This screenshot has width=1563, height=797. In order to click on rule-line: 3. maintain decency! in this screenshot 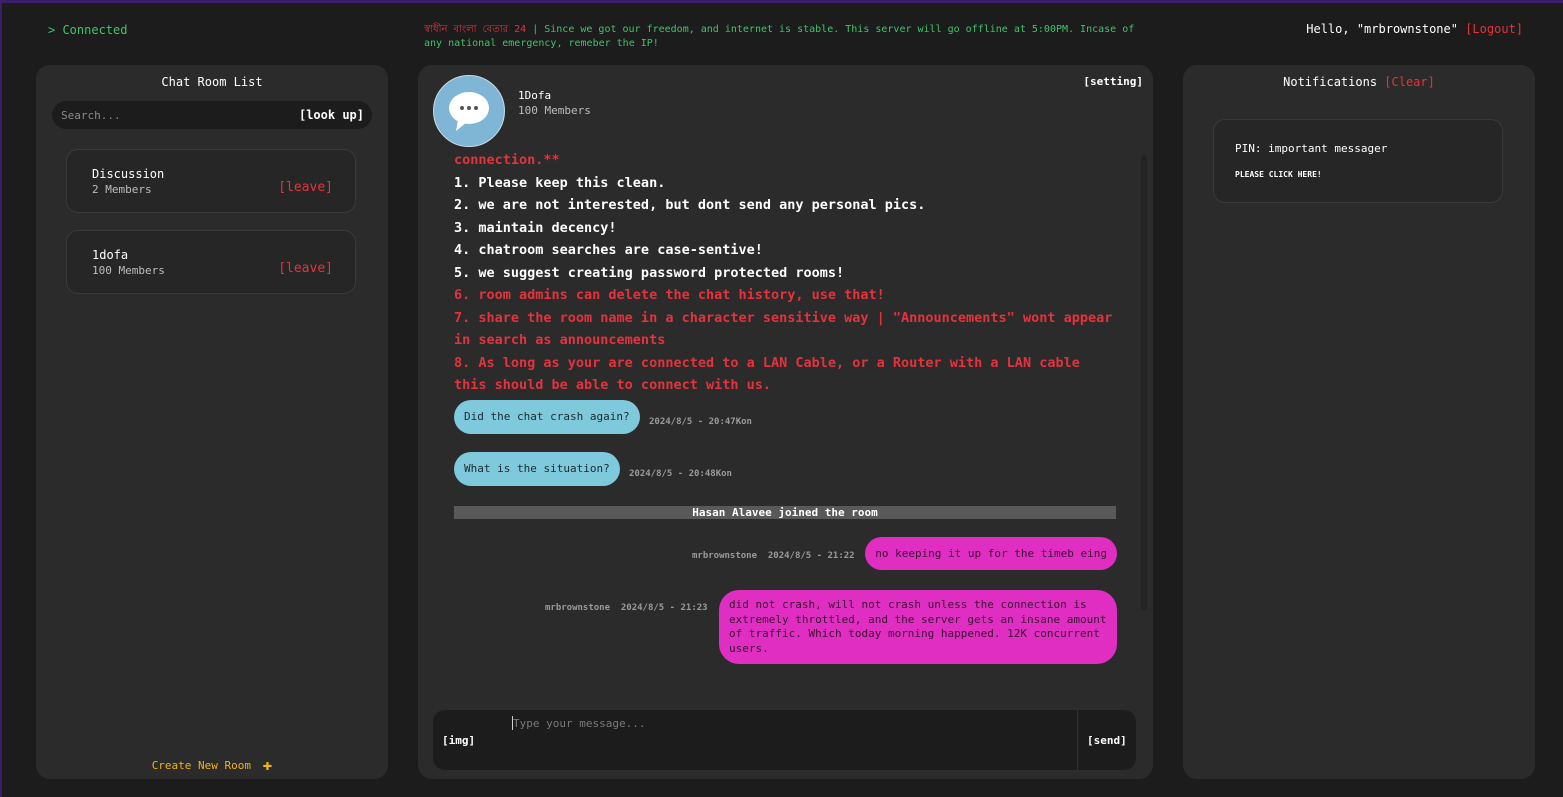, I will do `click(535, 227)`.